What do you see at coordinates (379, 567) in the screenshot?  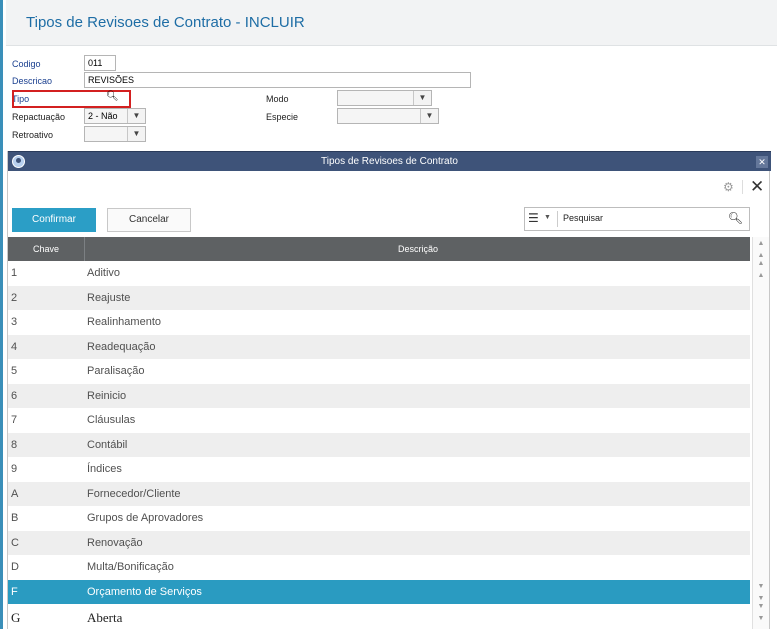 I see `table-row: D Multa/Bonificação` at bounding box center [379, 567].